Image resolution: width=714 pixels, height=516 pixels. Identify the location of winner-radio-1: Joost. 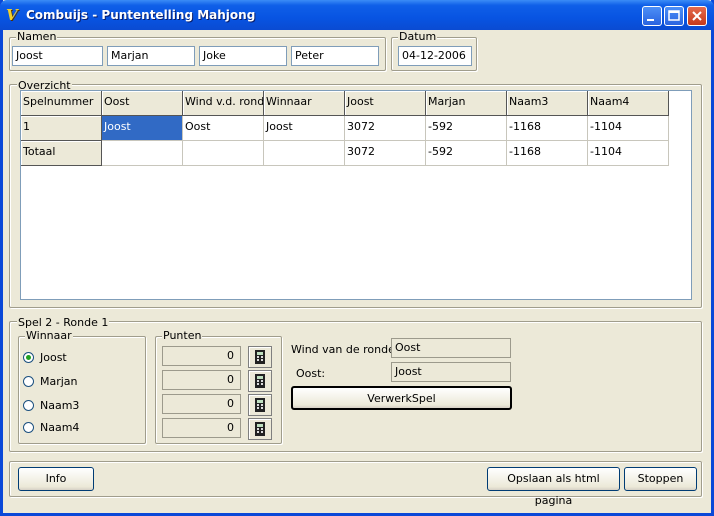
(45, 357).